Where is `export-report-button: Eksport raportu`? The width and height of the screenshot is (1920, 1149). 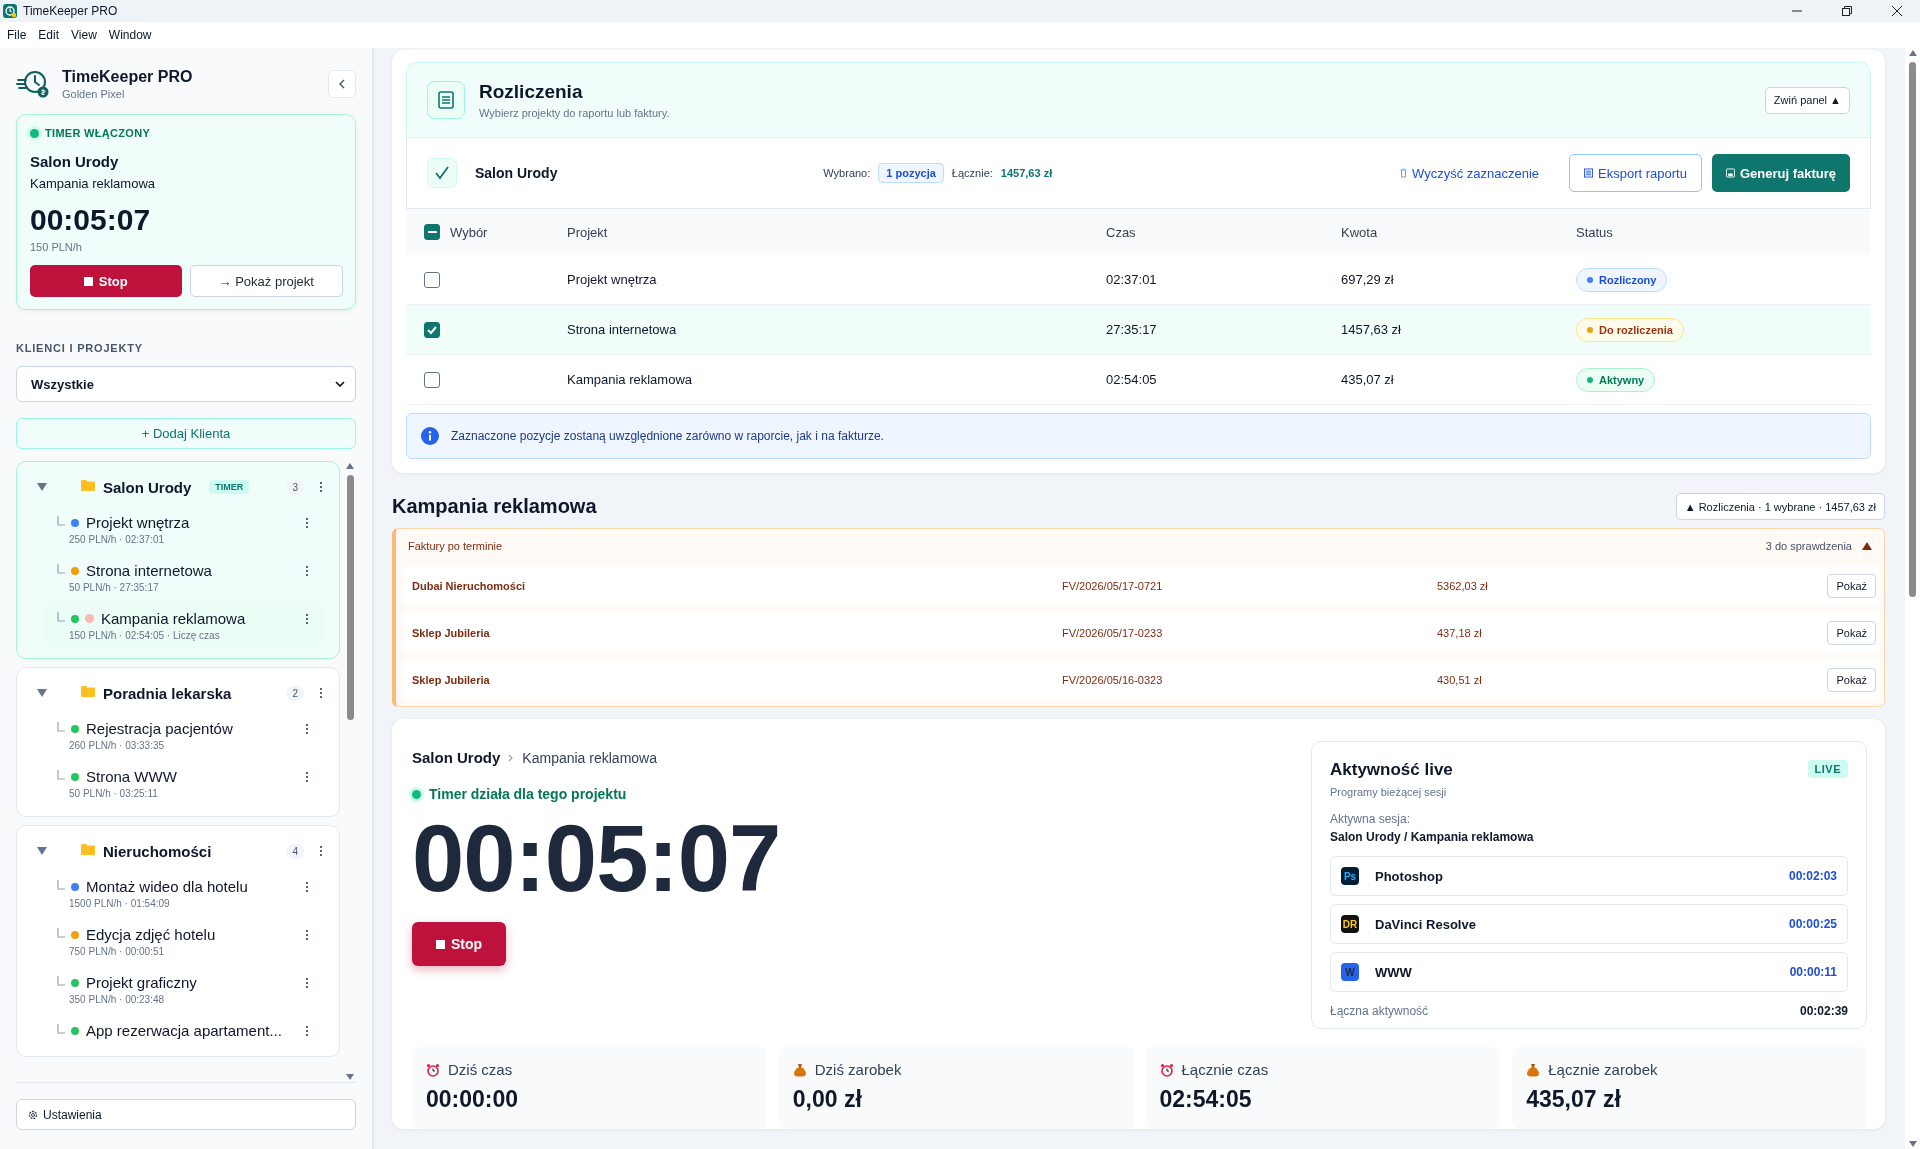 export-report-button: Eksport raportu is located at coordinates (1635, 173).